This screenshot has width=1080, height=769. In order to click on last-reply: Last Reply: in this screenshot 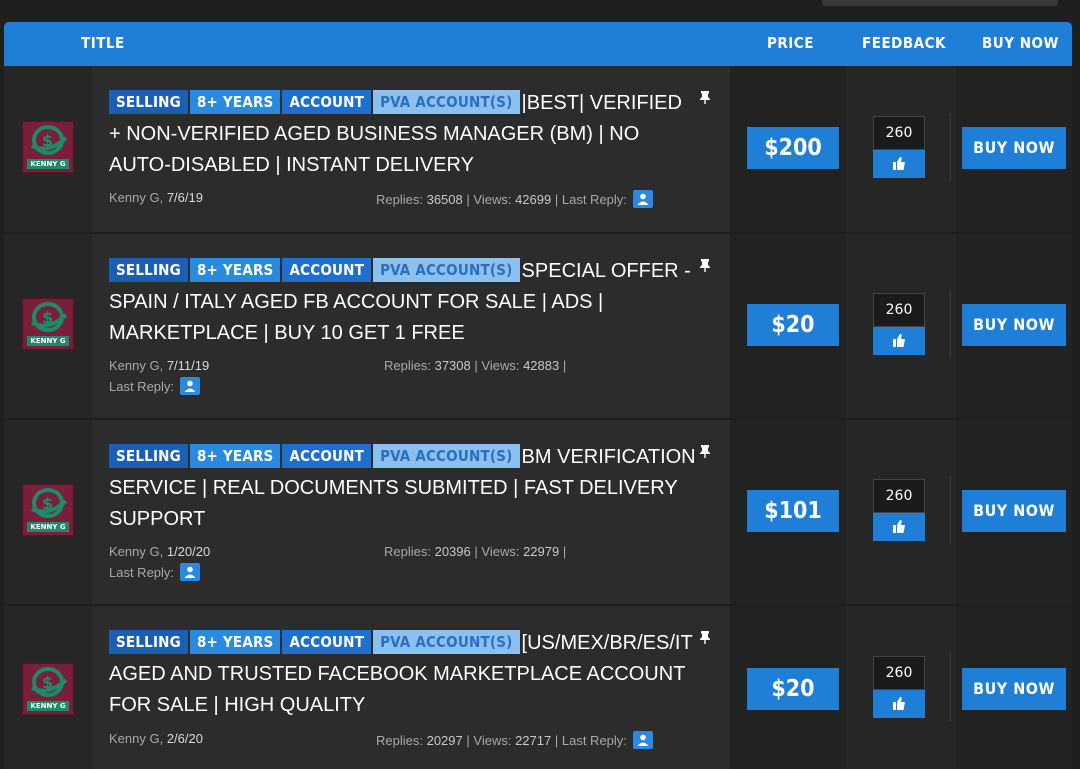, I will do `click(155, 572)`.